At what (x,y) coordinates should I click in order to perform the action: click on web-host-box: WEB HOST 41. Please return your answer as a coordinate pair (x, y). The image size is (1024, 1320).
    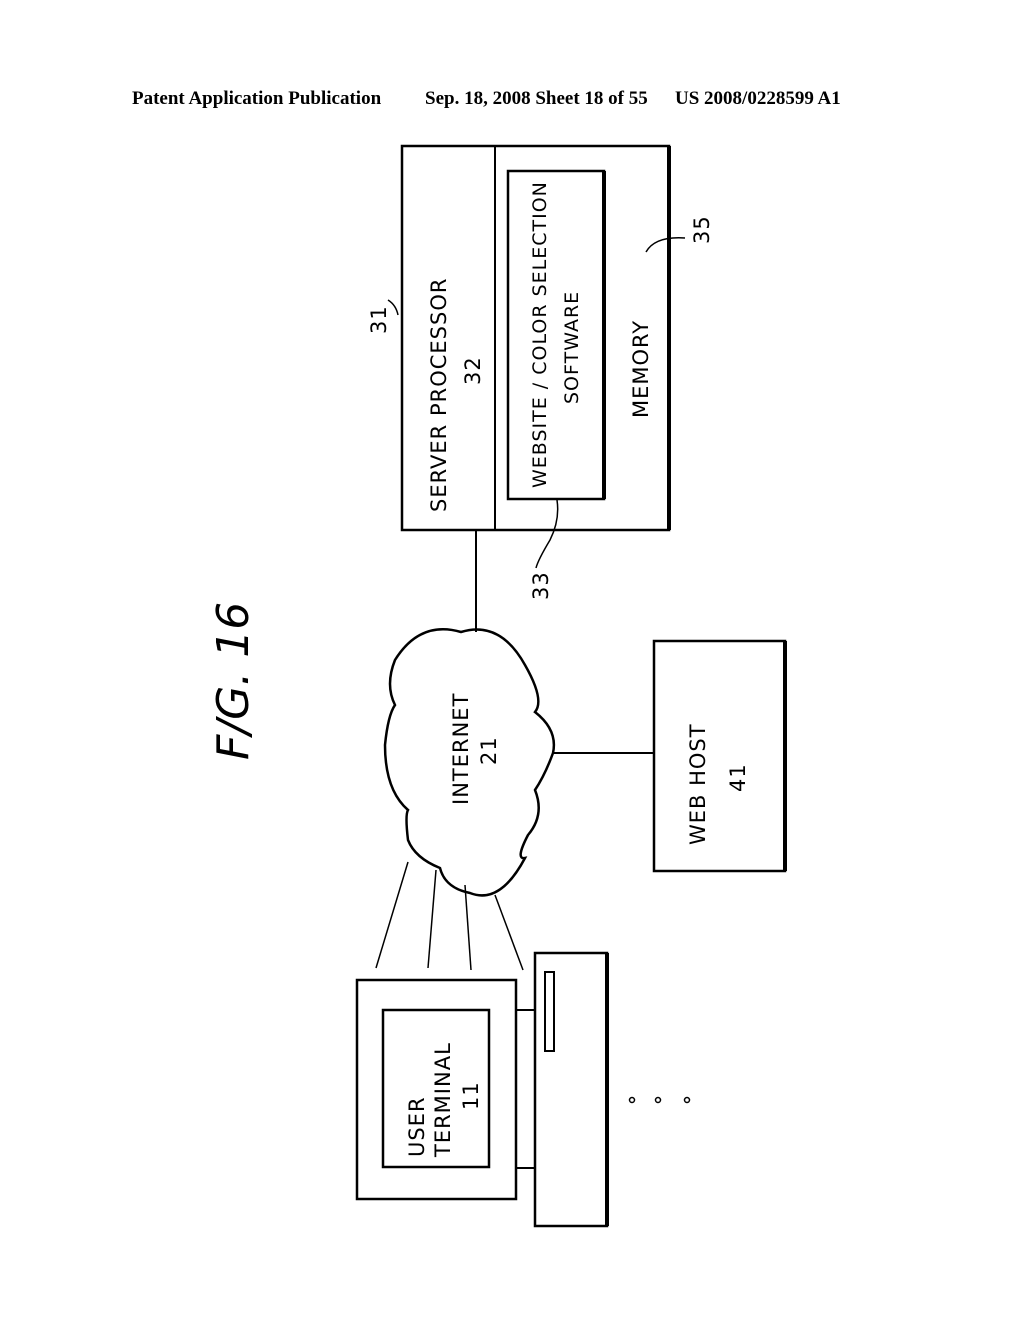
    Looking at the image, I should click on (719, 756).